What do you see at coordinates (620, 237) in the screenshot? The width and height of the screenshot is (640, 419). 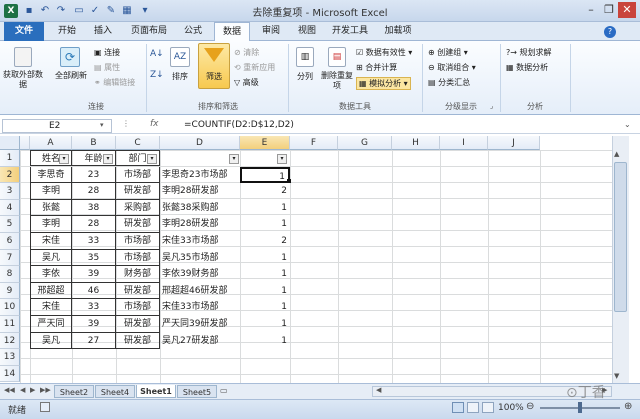 I see `scroll-thumb` at bounding box center [620, 237].